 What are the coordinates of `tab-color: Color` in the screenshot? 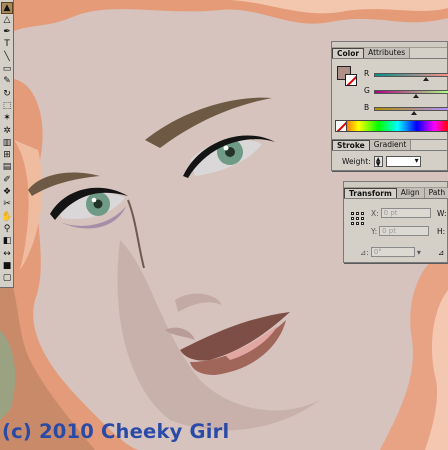 It's located at (348, 53).